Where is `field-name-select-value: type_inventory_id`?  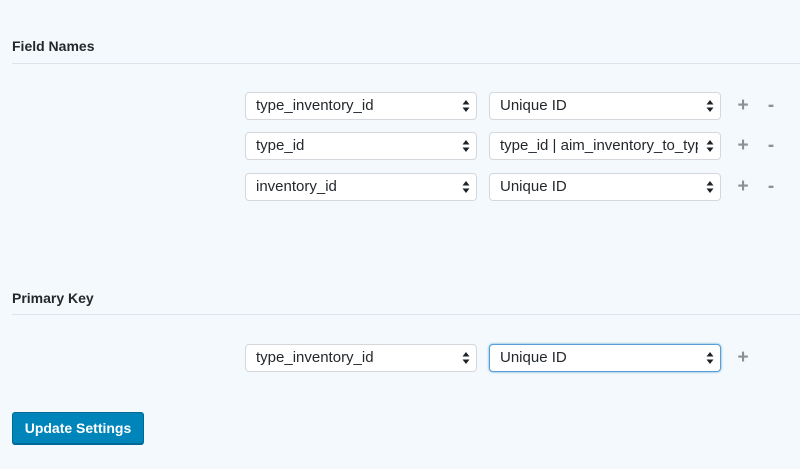 field-name-select-value: type_inventory_id is located at coordinates (315, 105).